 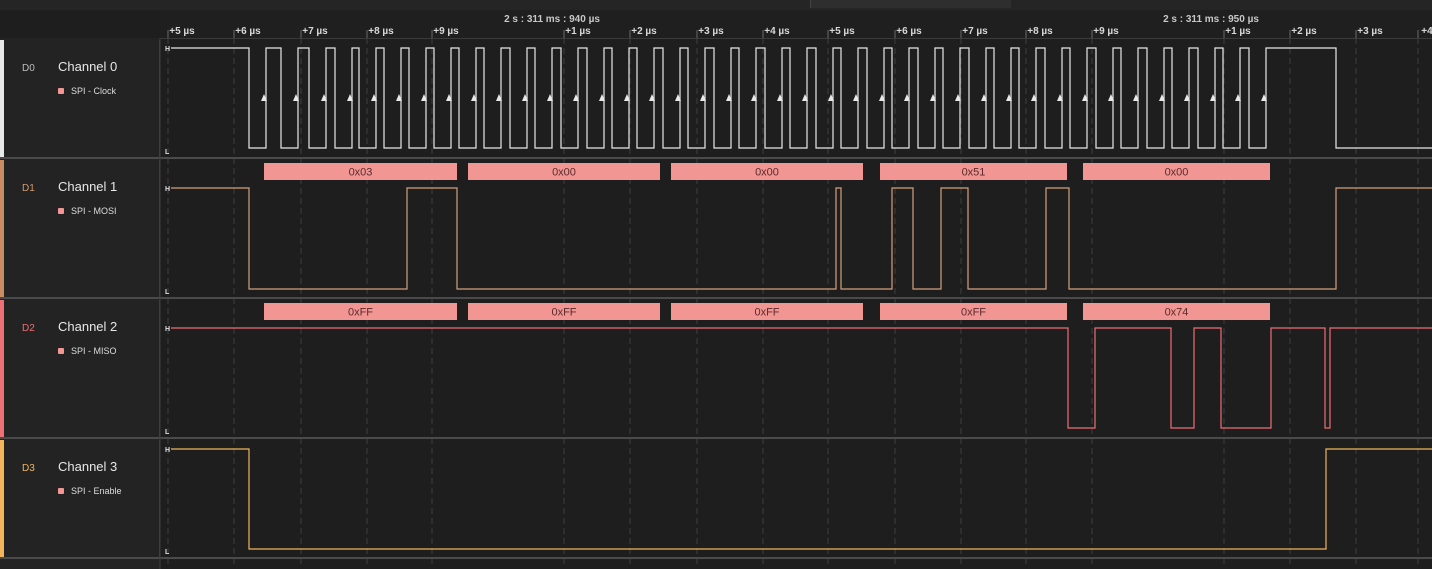 I want to click on absolute-time-label: 2 s : 311 ms : 940 µs, so click(x=552, y=19).